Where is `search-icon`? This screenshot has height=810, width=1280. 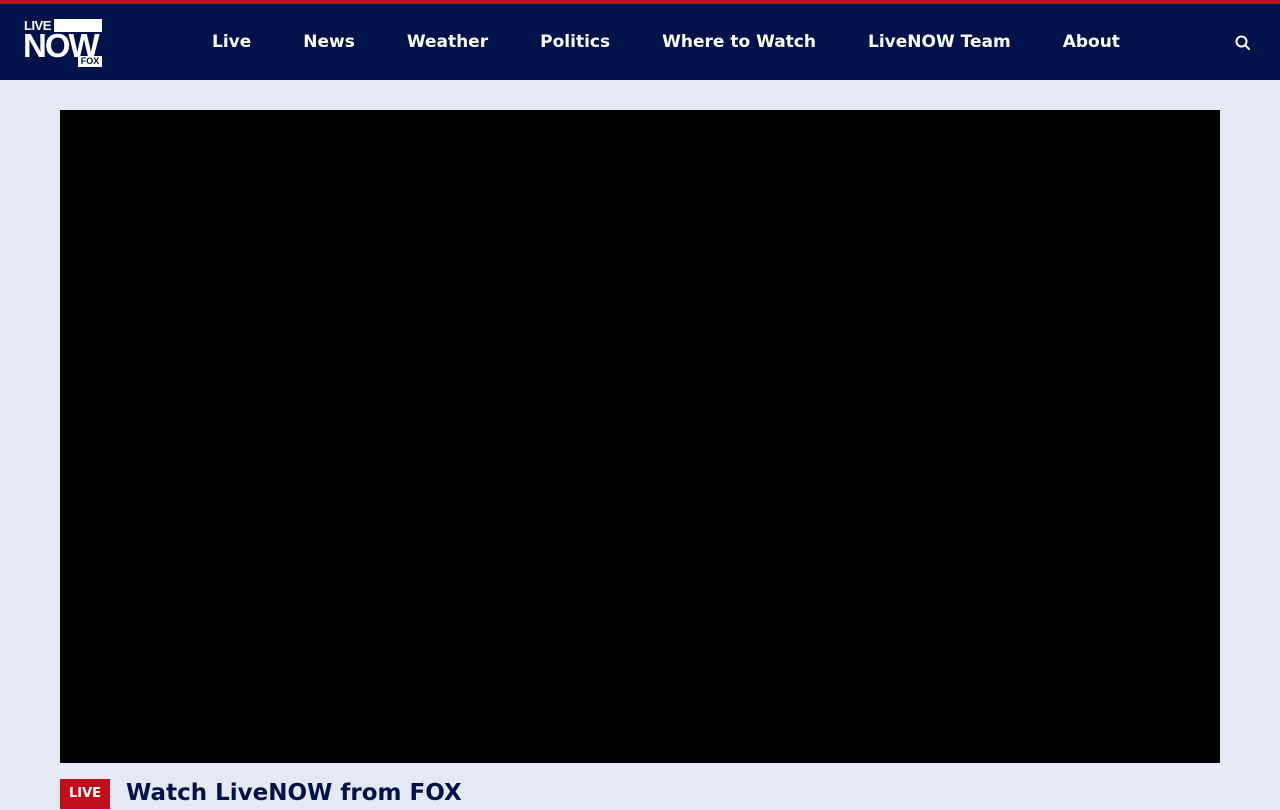 search-icon is located at coordinates (1243, 43).